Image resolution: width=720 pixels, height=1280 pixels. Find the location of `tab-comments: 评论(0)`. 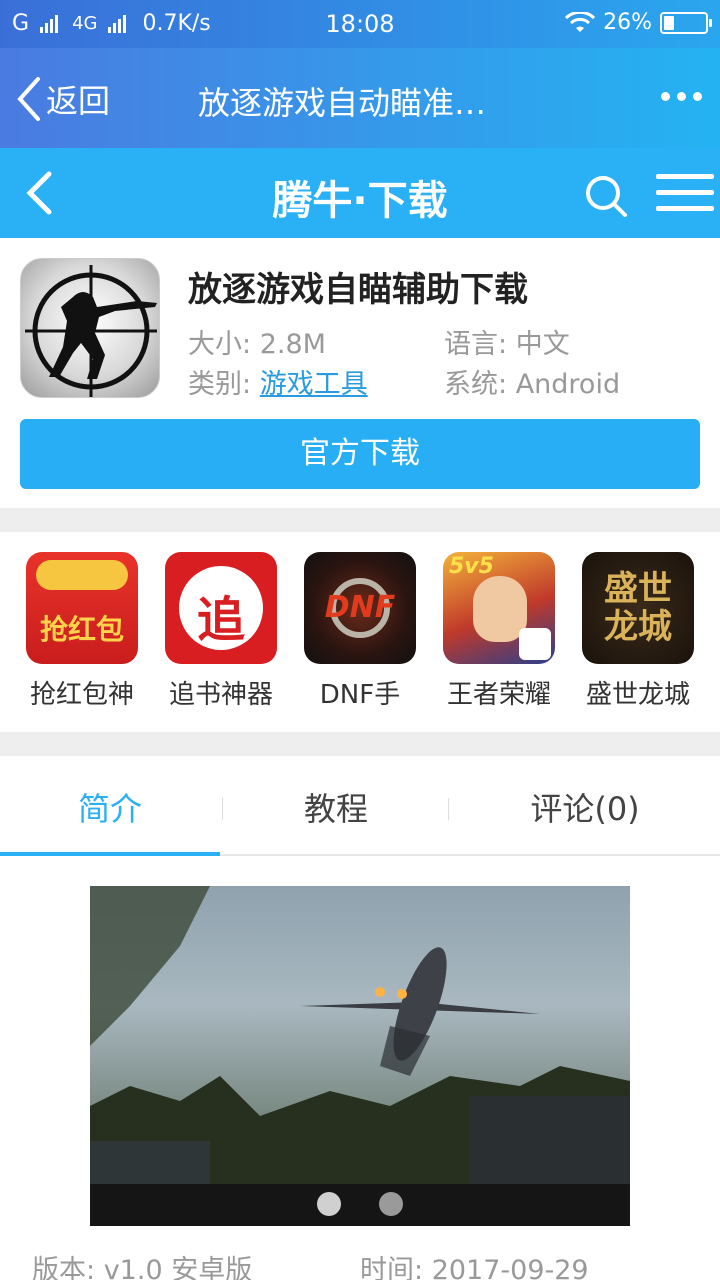

tab-comments: 评论(0) is located at coordinates (585, 807).